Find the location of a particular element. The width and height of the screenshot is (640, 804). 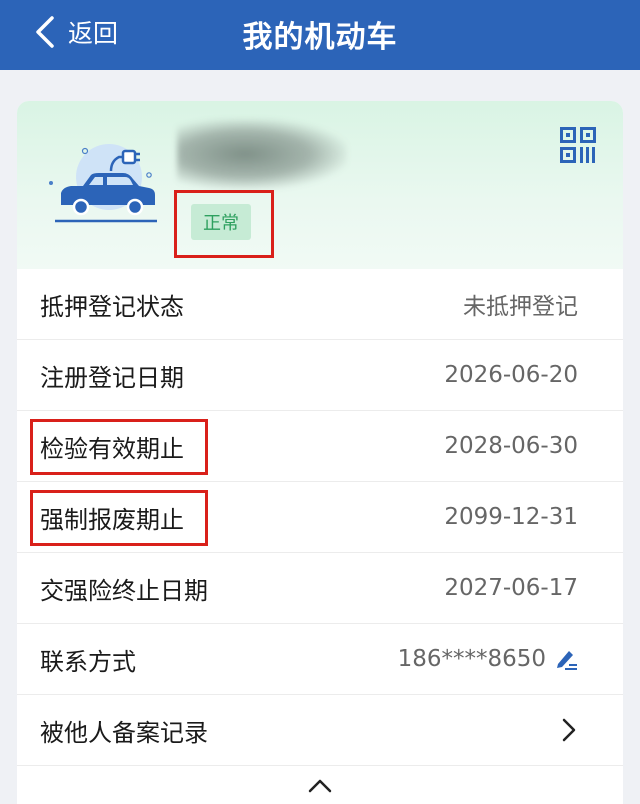

row-value: 未抵押登记 is located at coordinates (520, 307).